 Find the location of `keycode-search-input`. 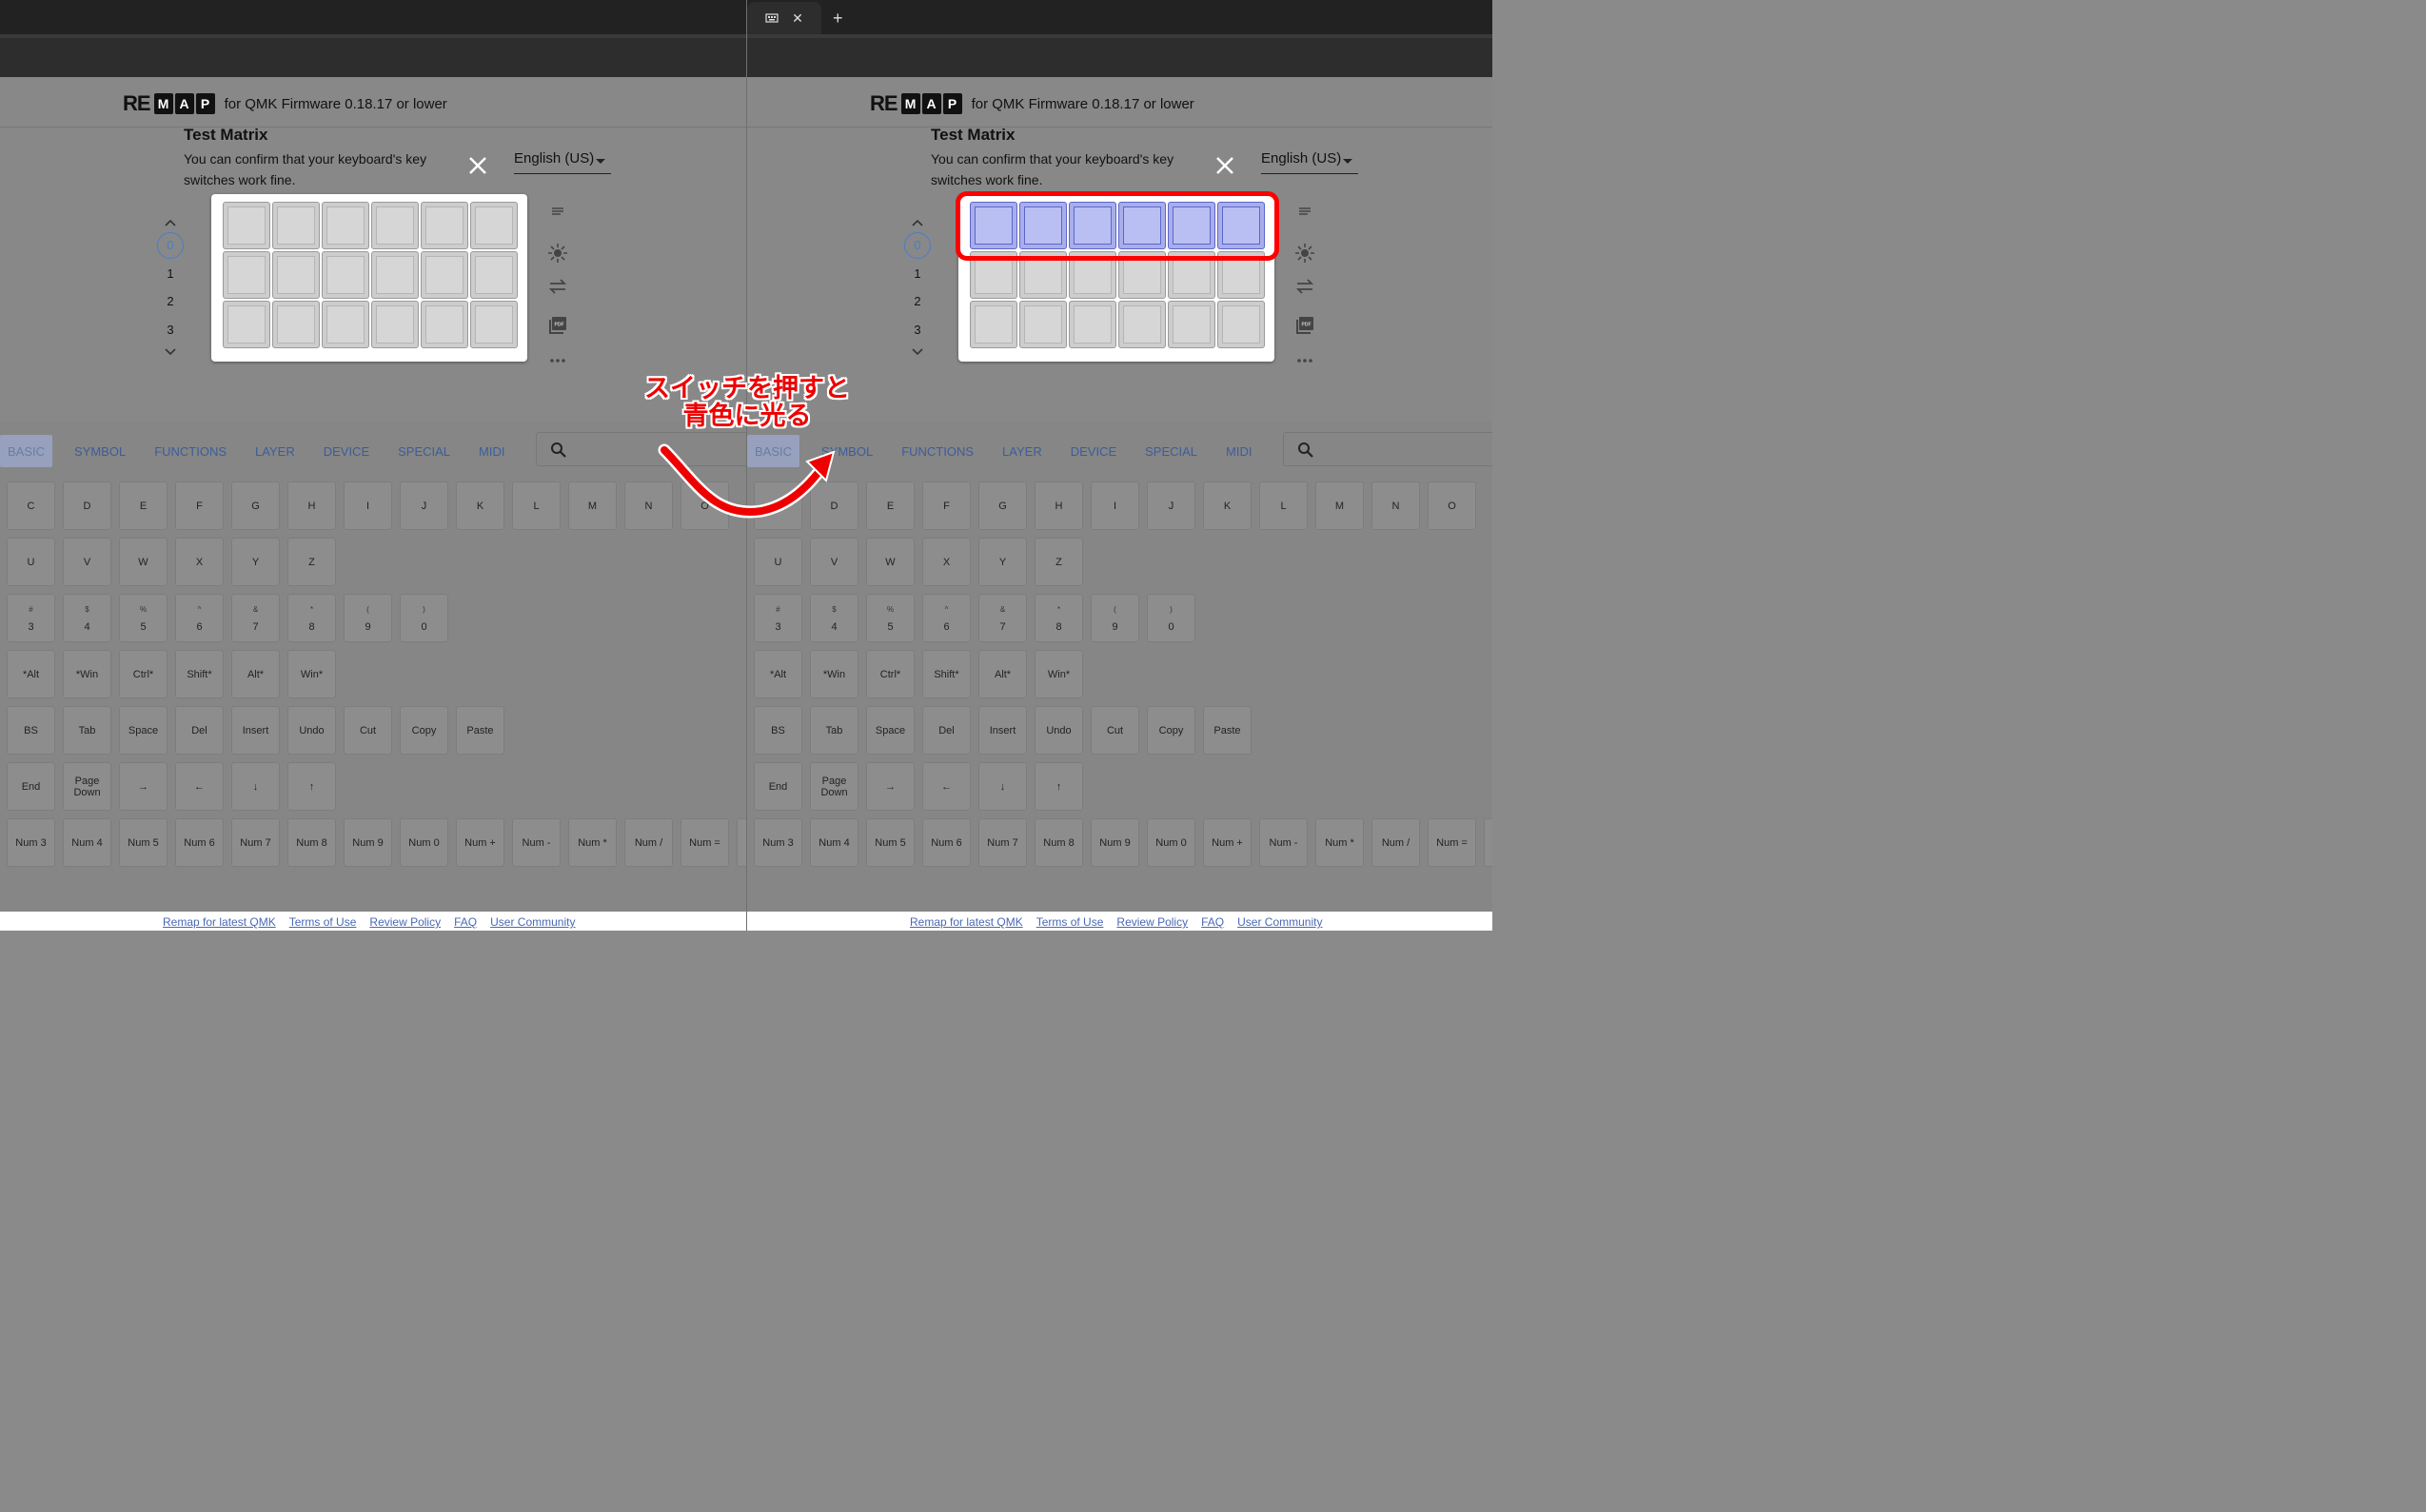

keycode-search-input is located at coordinates (1387, 449).